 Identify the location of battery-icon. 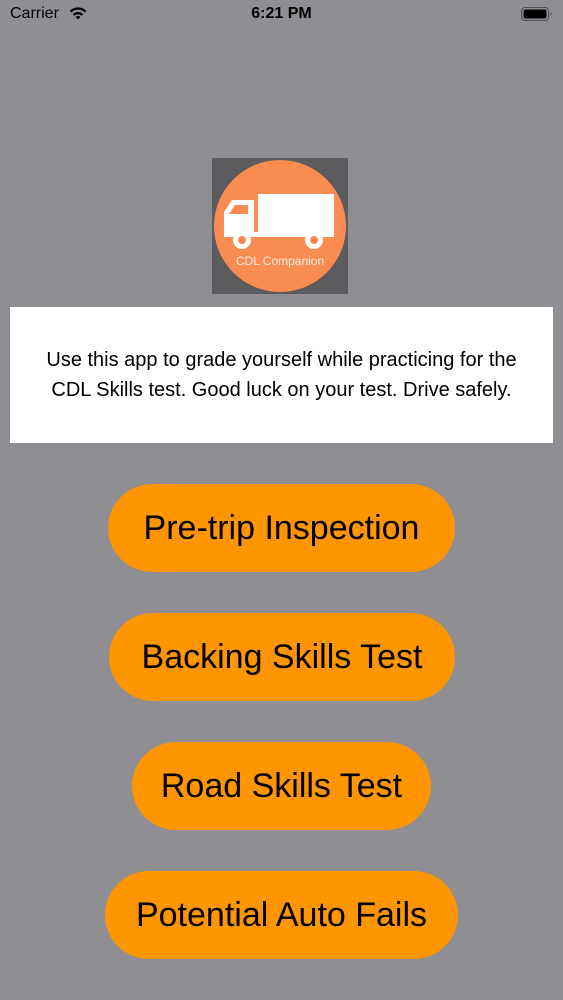
(536, 14).